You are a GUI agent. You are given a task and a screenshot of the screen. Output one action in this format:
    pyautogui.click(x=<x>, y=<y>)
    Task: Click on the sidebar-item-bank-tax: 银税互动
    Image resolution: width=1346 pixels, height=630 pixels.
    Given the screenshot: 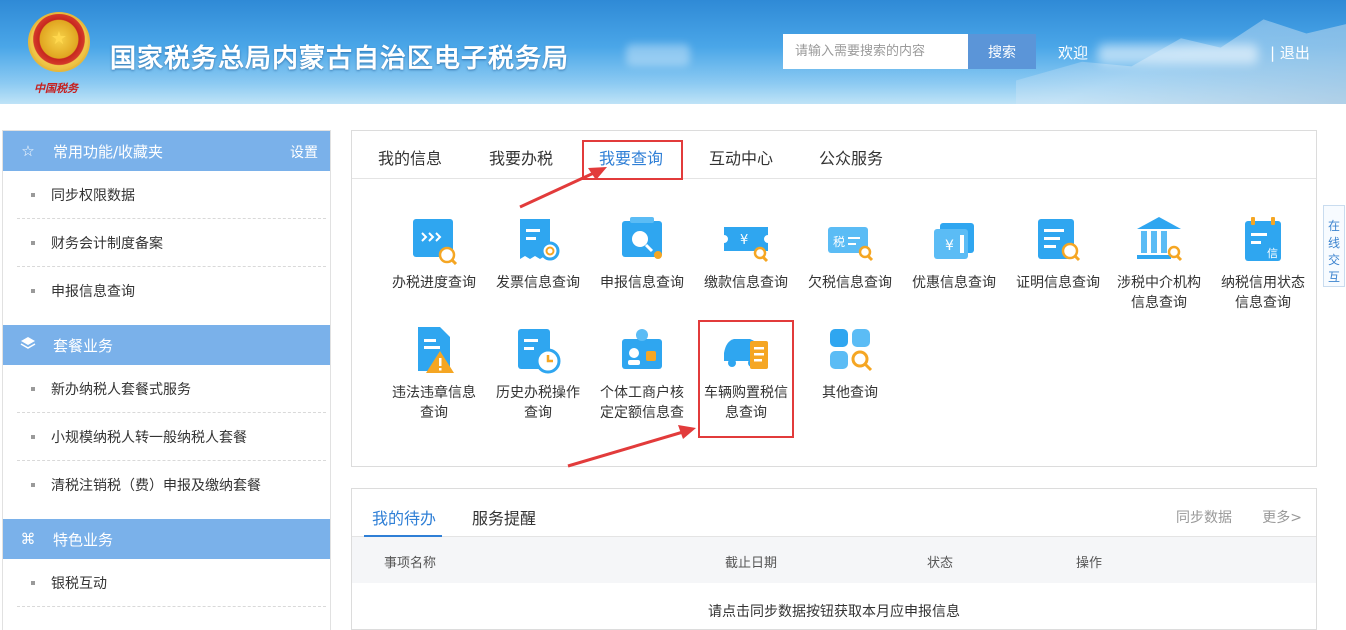 What is the action you would take?
    pyautogui.click(x=166, y=583)
    